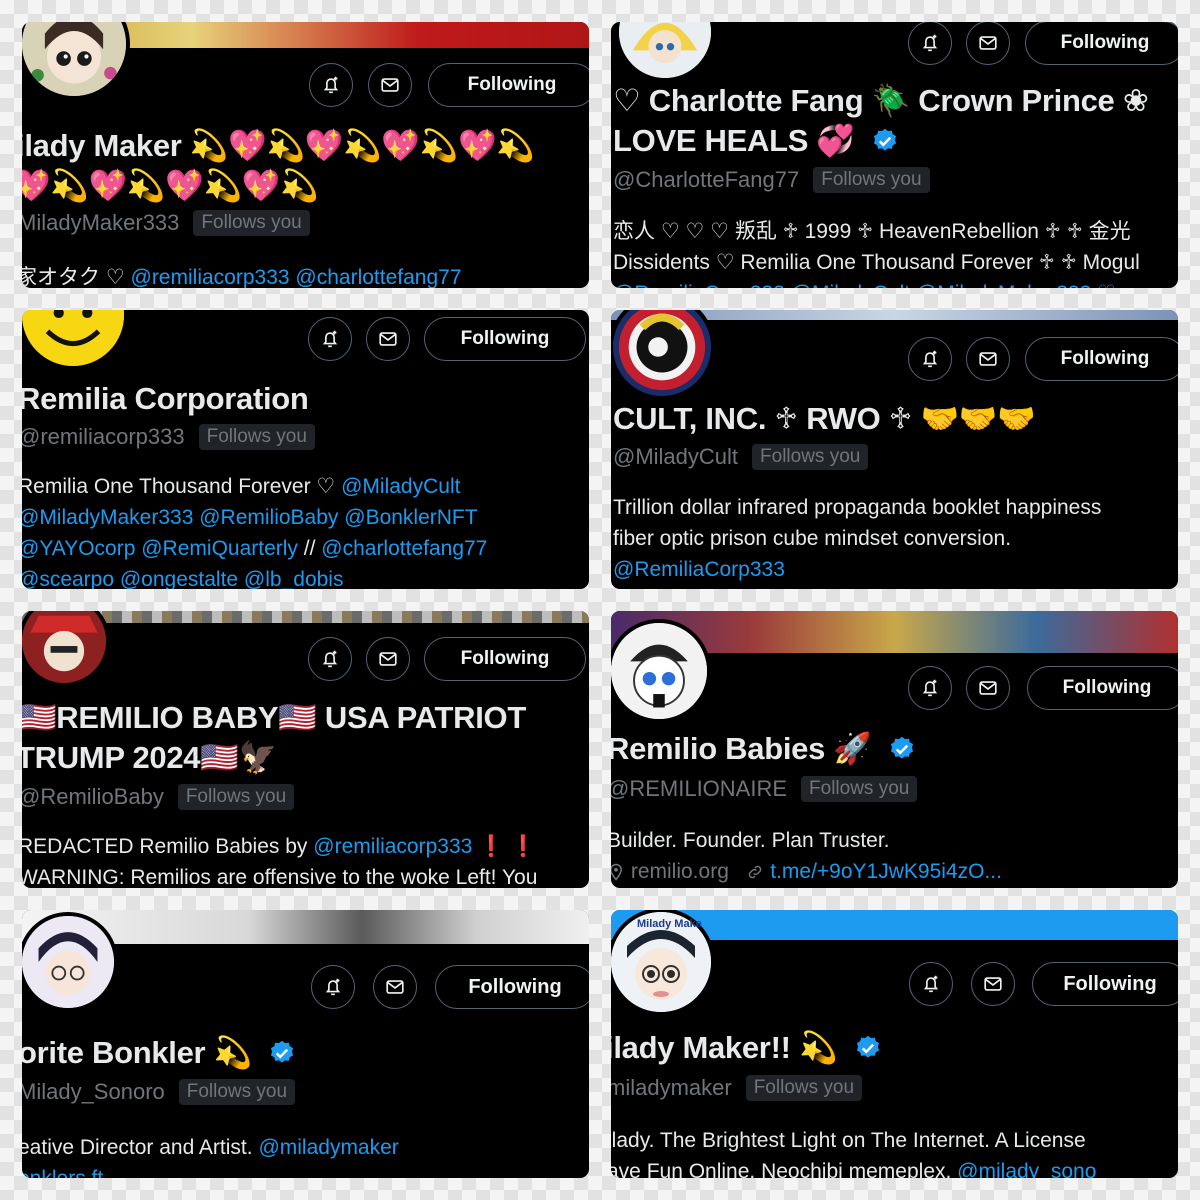 This screenshot has height=1200, width=1200. Describe the element at coordinates (1026, 1169) in the screenshot. I see `bio-link: @milady_sono` at that location.